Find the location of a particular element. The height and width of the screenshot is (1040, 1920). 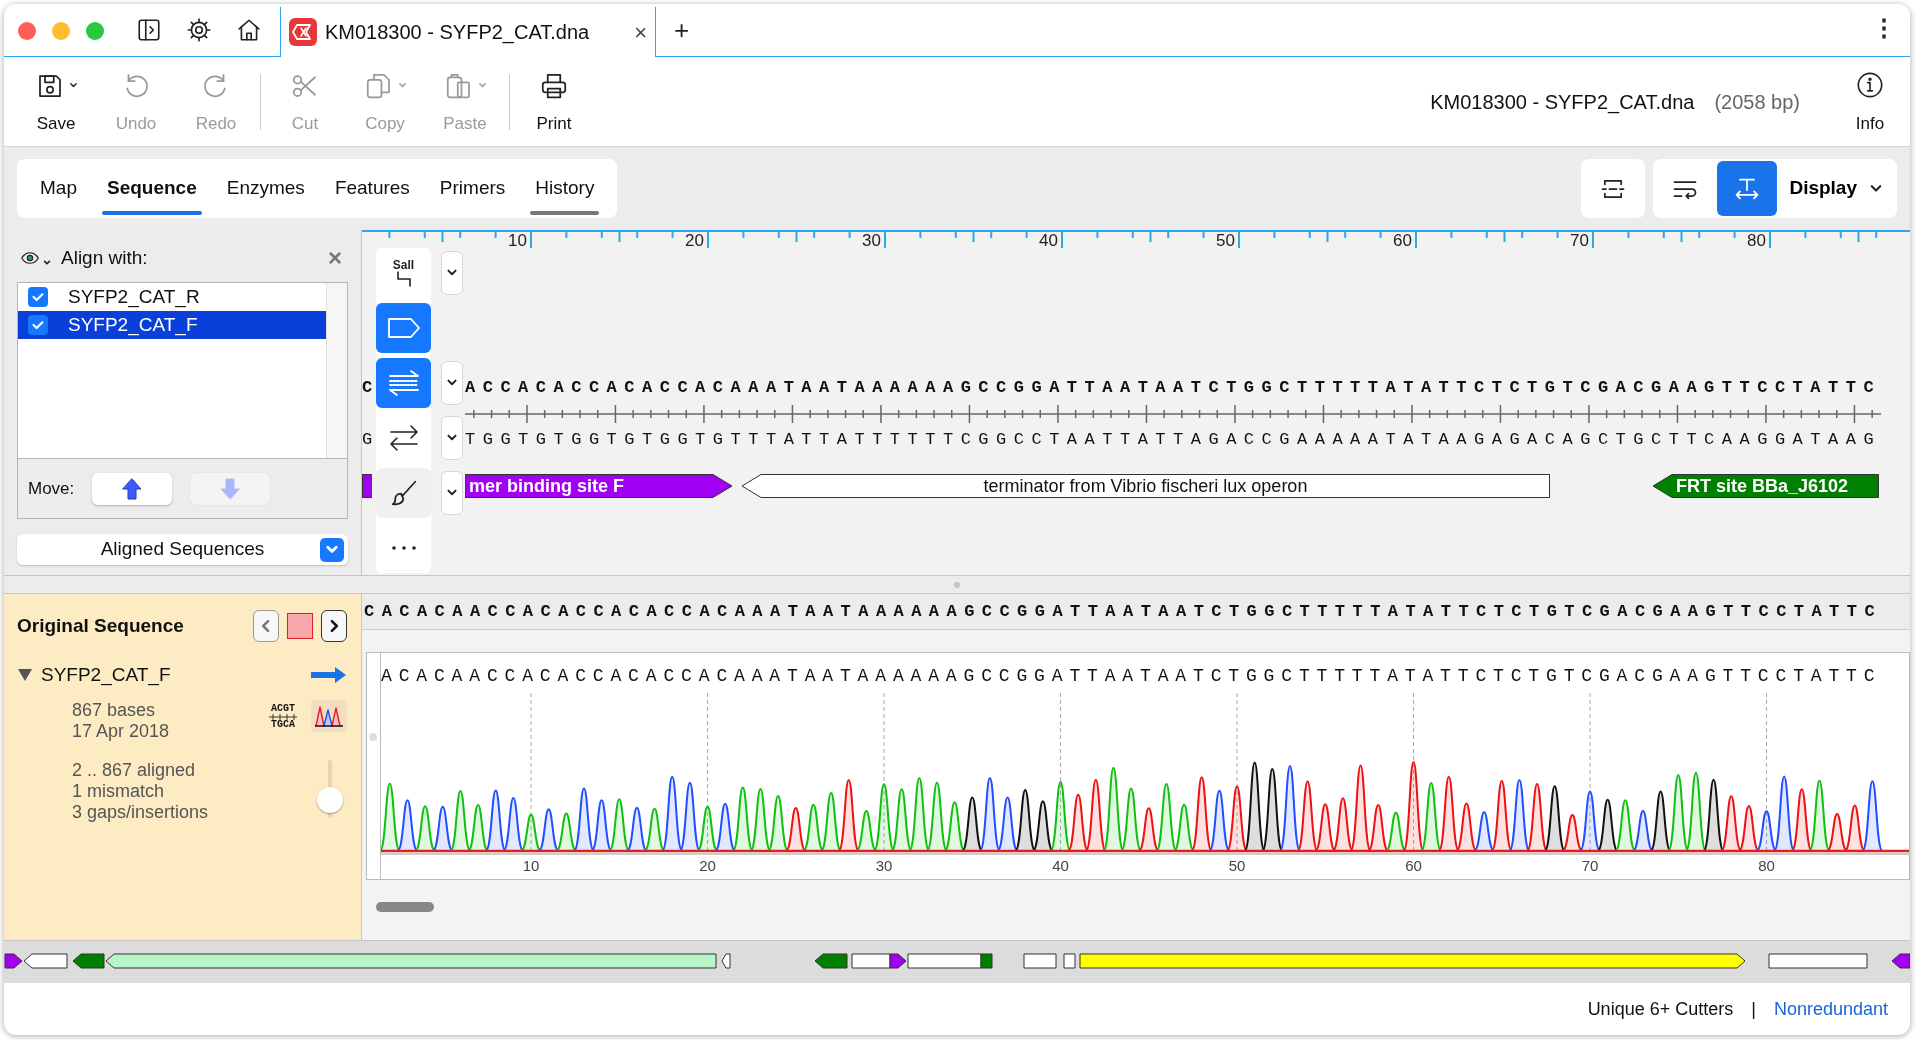

consensus-sequence: CACACAACCACACCACACCACAAATAATAAAAAAGCCGGATTAATAATCTGGCTTTTTATATTCTCTGTCGACGAAGTTCCTATTC is located at coordinates (1136, 612).